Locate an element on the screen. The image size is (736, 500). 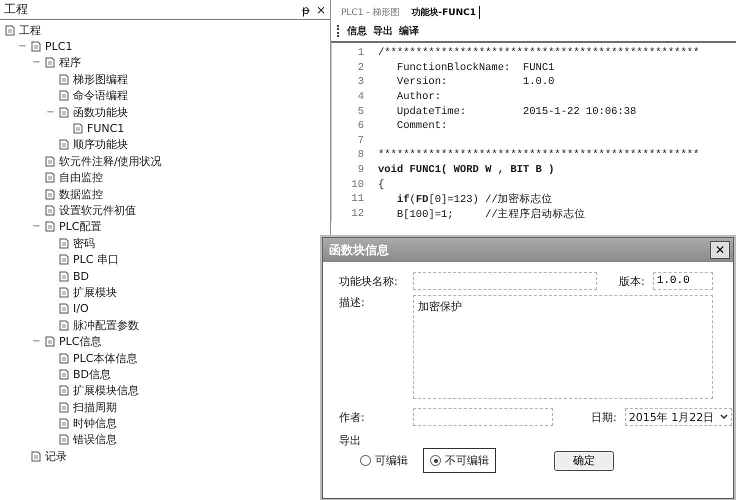
code-line: { is located at coordinates (381, 184).